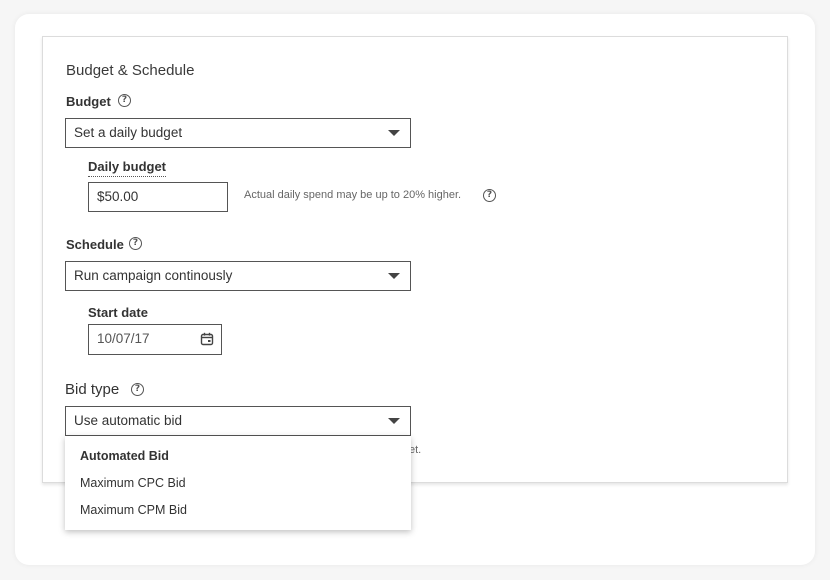  What do you see at coordinates (118, 196) in the screenshot?
I see `daily-budget-value: $50.00` at bounding box center [118, 196].